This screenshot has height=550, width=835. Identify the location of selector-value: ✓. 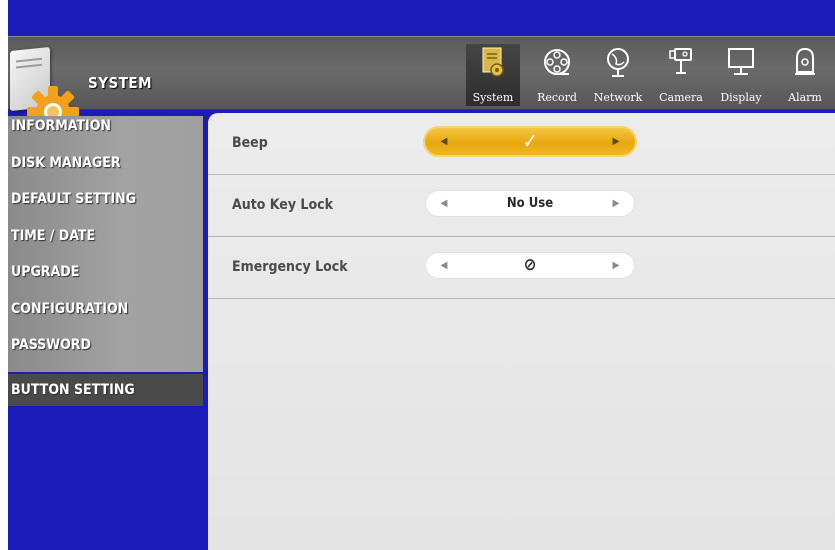
(530, 141).